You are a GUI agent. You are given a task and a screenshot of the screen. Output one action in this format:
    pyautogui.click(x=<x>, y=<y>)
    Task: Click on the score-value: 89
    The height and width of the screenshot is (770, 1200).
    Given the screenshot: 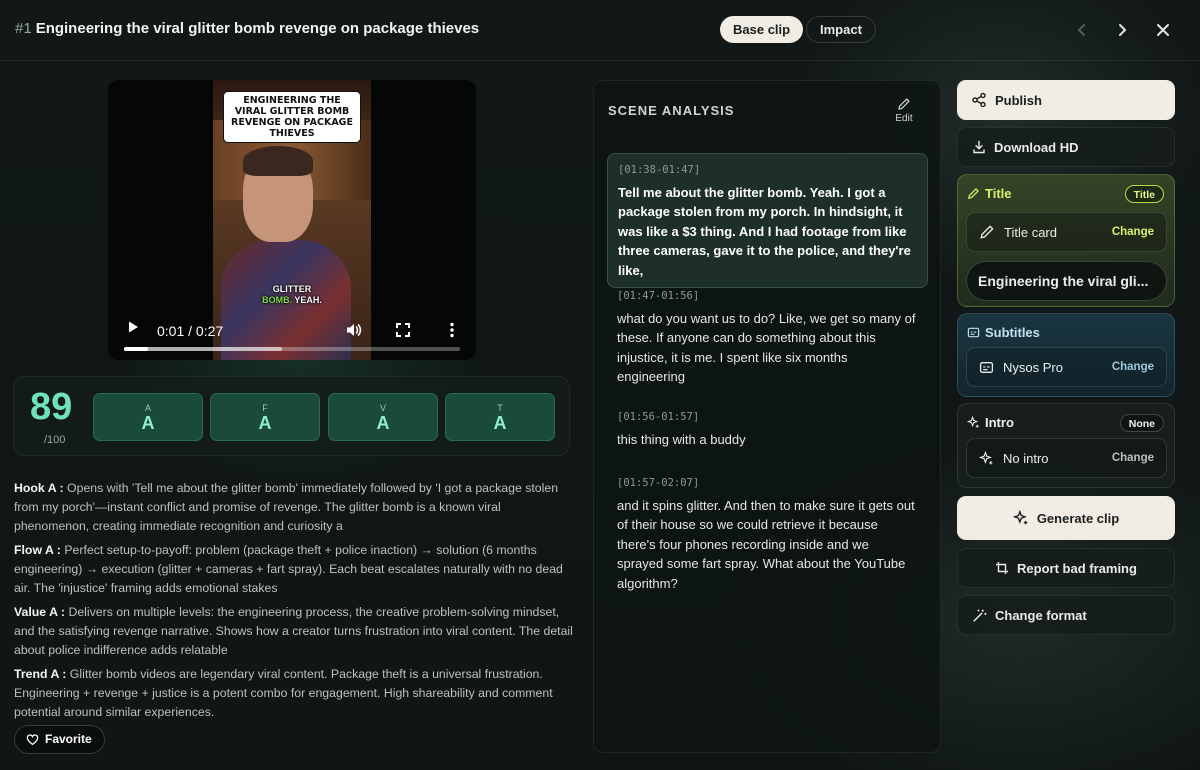 What is the action you would take?
    pyautogui.click(x=51, y=407)
    